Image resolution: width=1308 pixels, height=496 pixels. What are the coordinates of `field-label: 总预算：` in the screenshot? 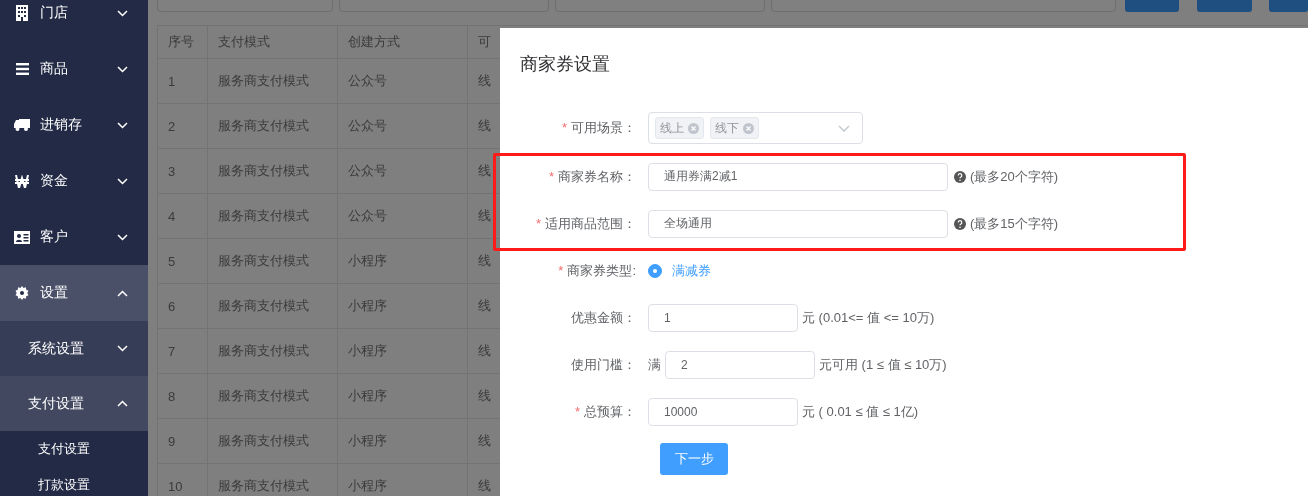 It's located at (610, 411).